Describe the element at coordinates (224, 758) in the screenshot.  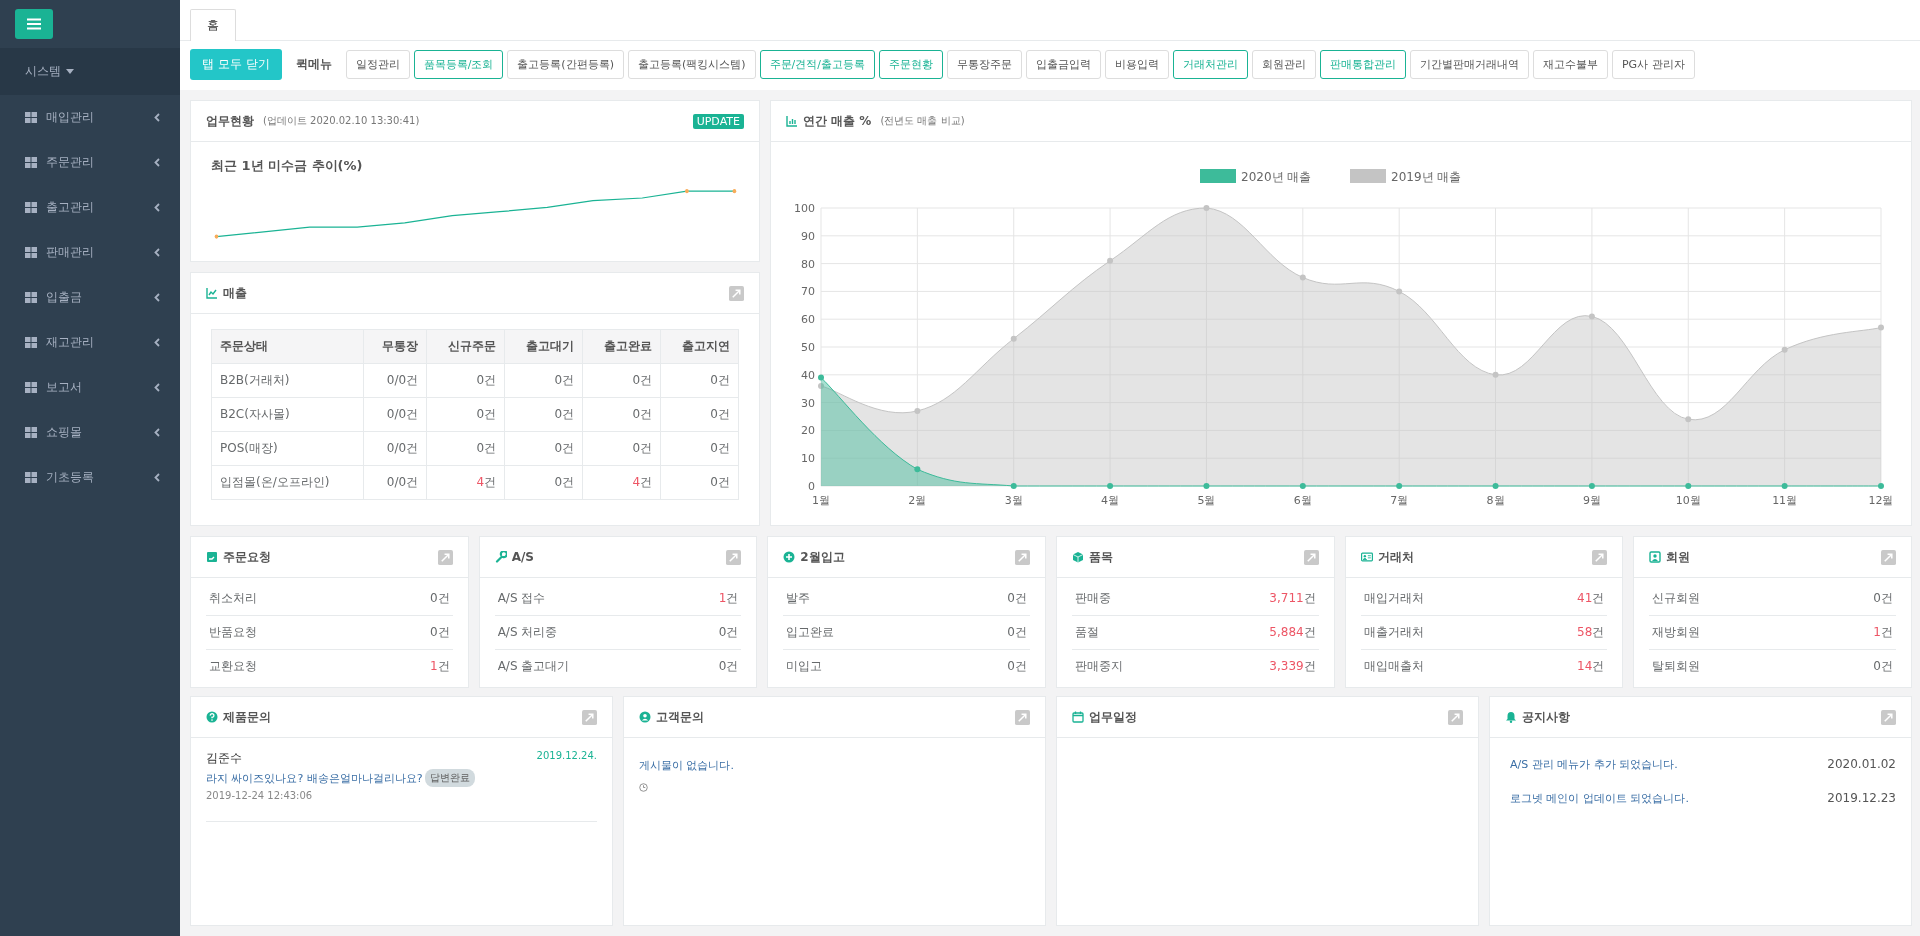
I see `post-author: 김준수` at that location.